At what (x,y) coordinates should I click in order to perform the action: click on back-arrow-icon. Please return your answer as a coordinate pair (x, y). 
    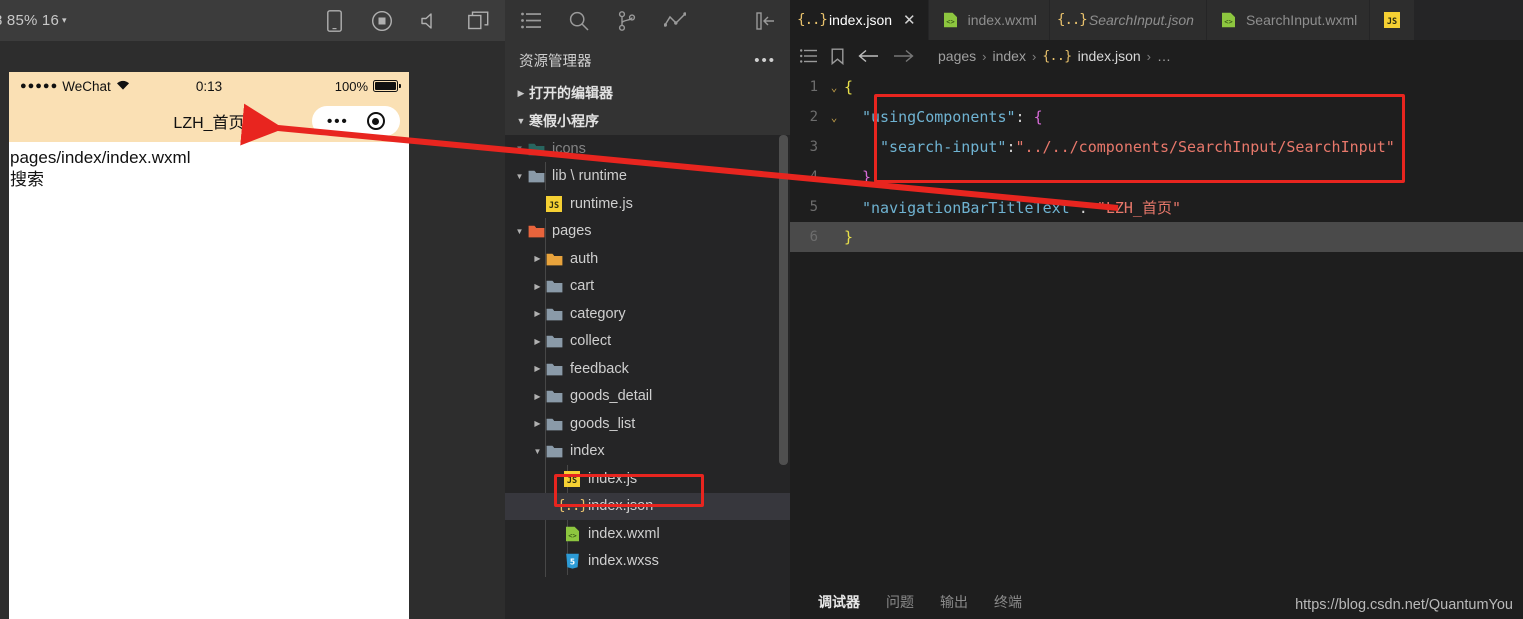
    Looking at the image, I should click on (868, 56).